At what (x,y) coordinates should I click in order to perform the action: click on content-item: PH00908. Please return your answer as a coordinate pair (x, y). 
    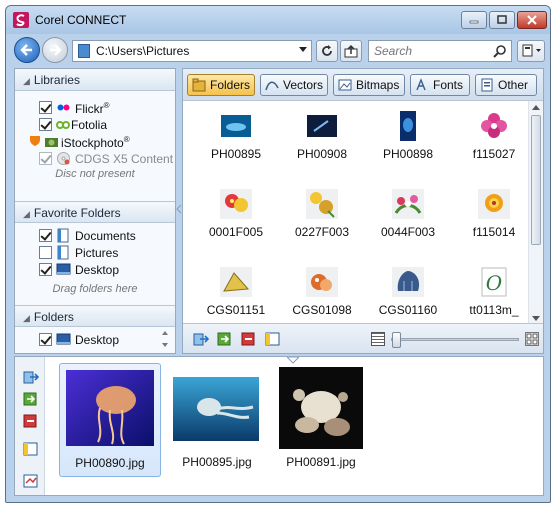
    Looking at the image, I should click on (322, 137).